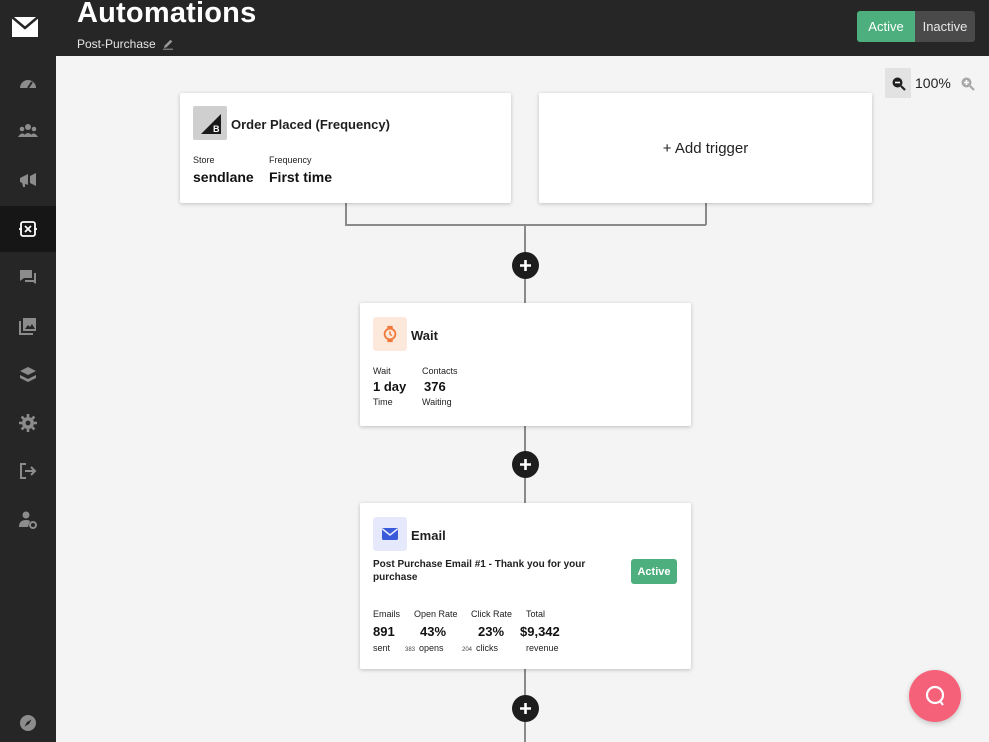 Image resolution: width=989 pixels, height=742 pixels. I want to click on sidebar-item-logout, so click(28, 471).